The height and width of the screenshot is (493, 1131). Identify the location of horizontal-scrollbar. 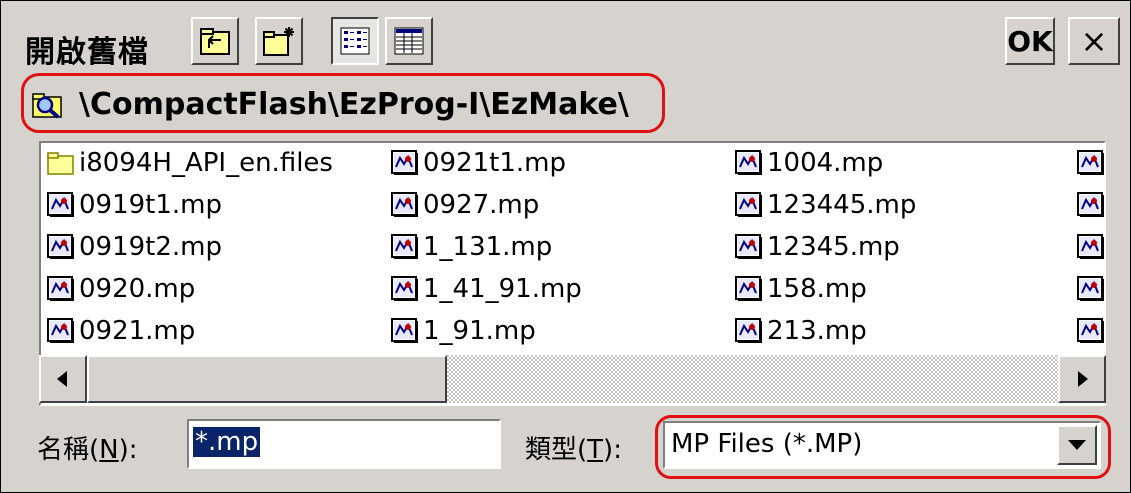
(572, 379).